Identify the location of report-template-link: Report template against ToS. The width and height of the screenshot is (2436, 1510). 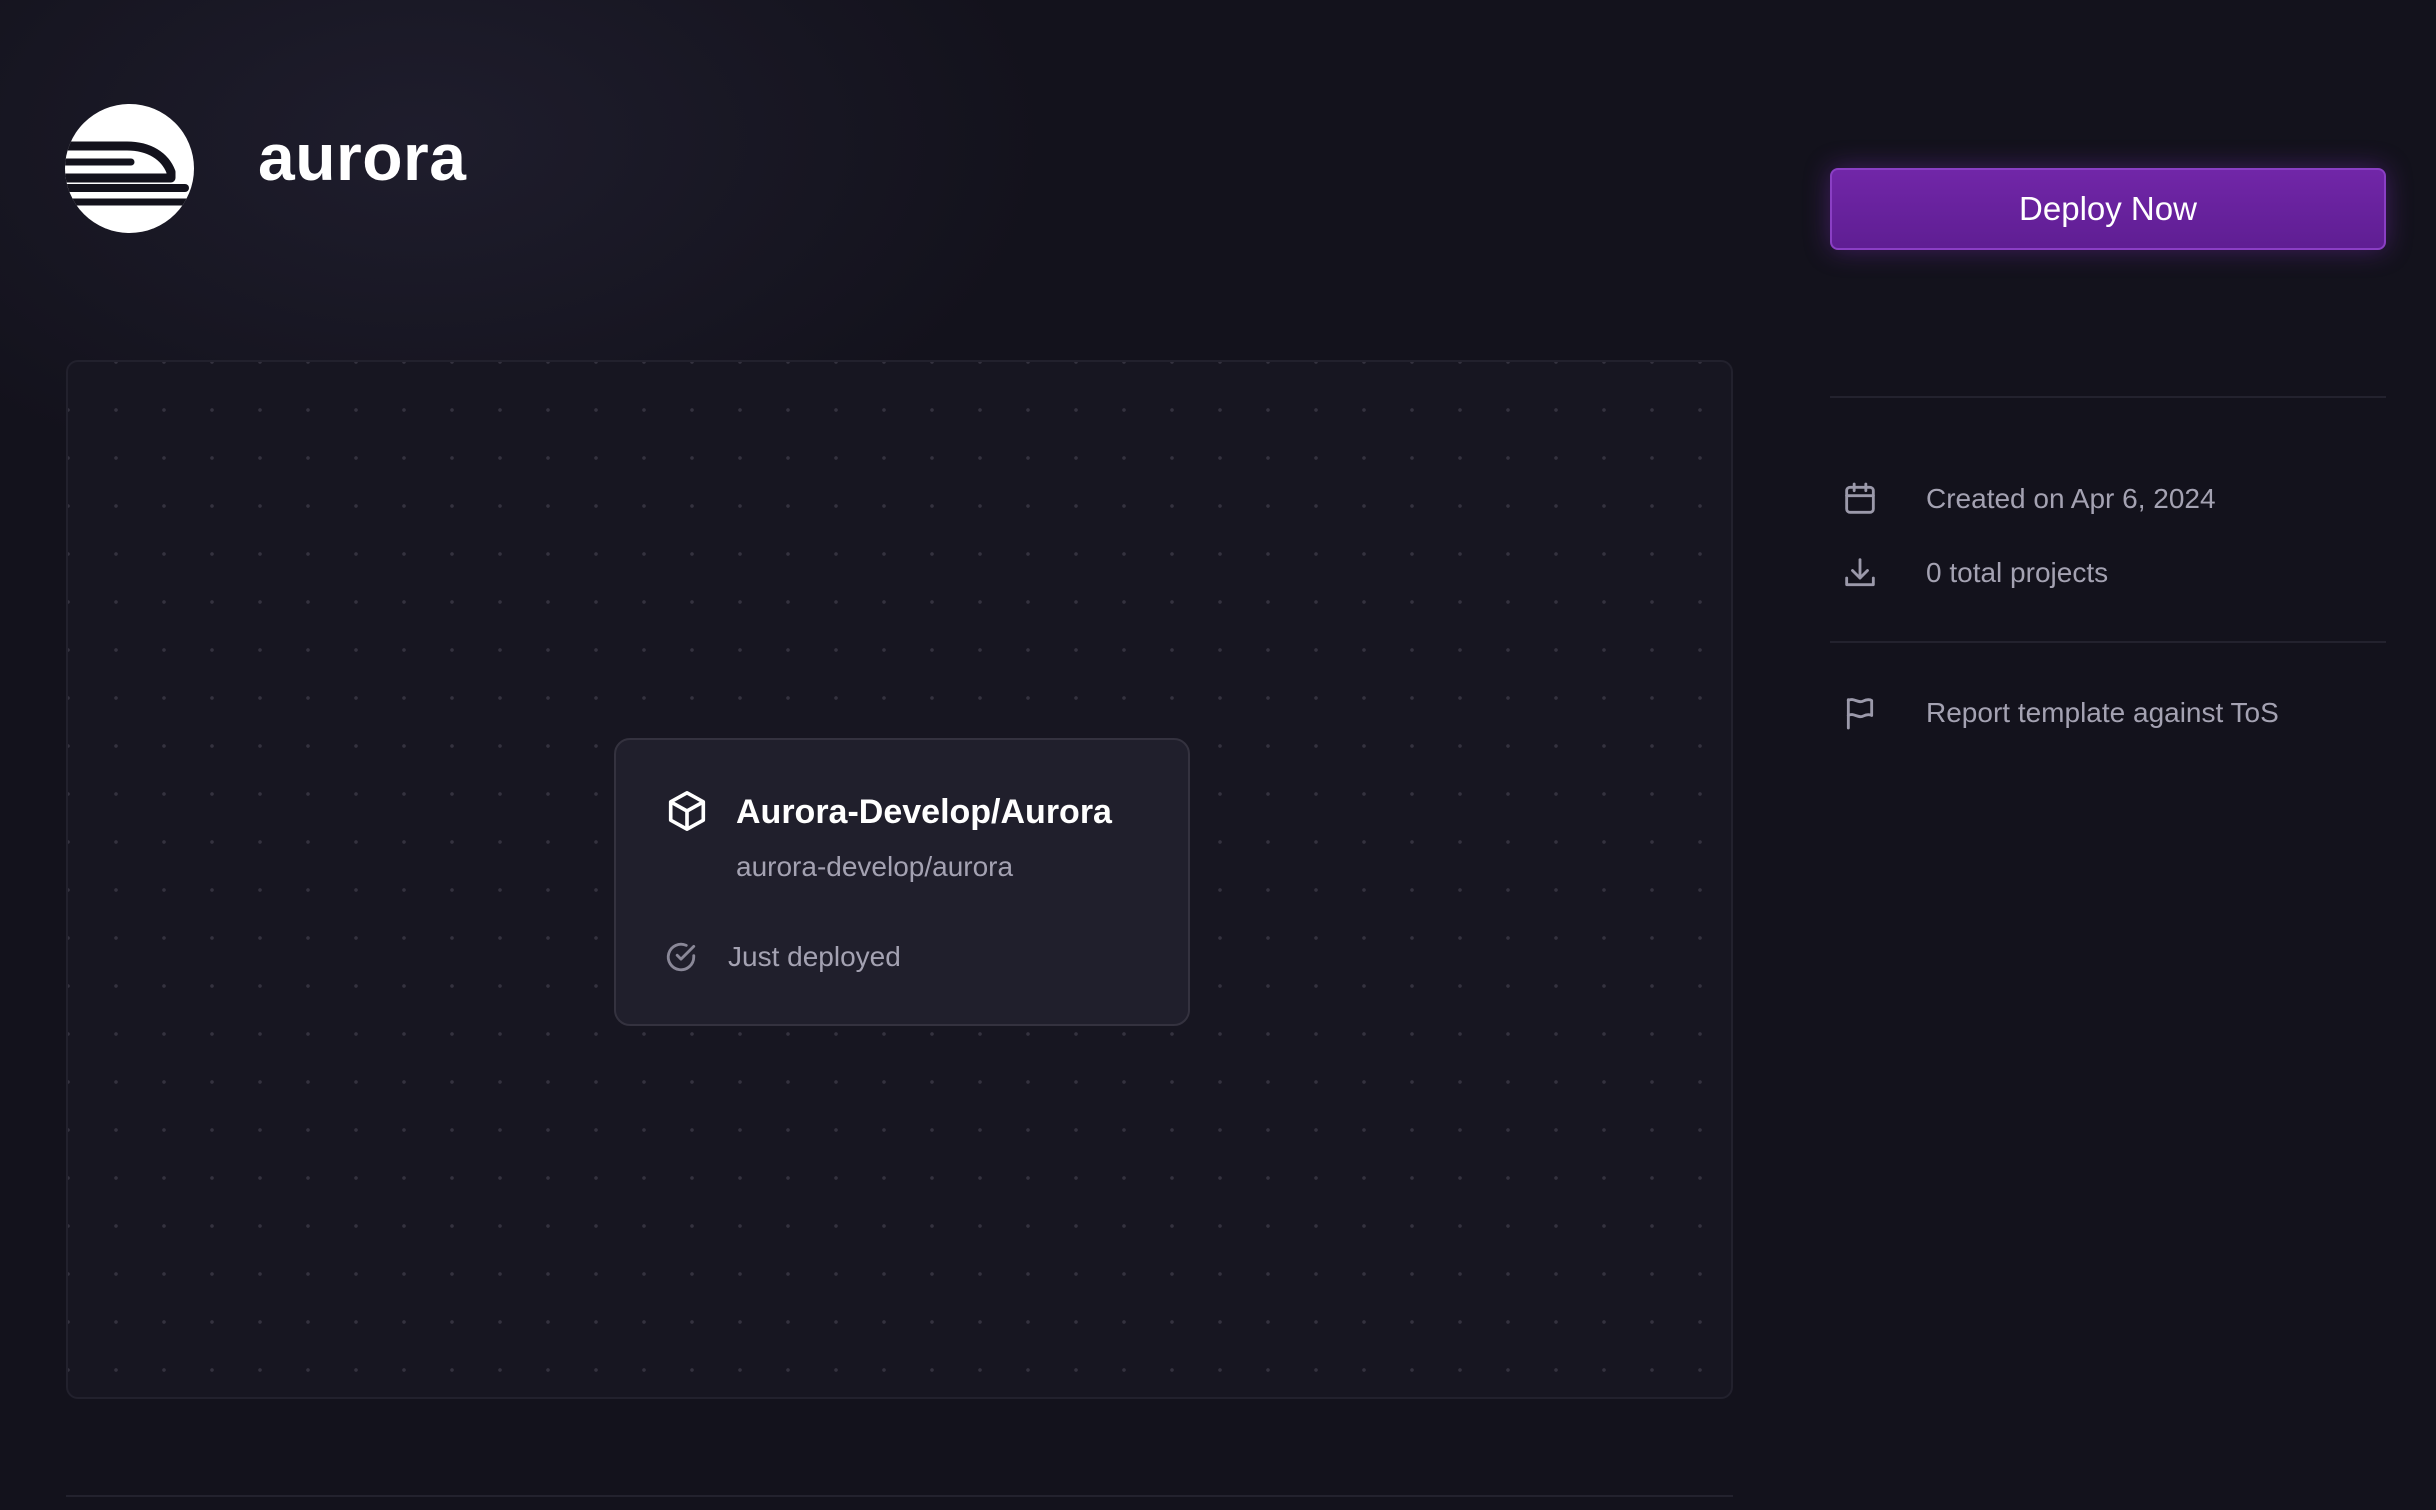
(2054, 713).